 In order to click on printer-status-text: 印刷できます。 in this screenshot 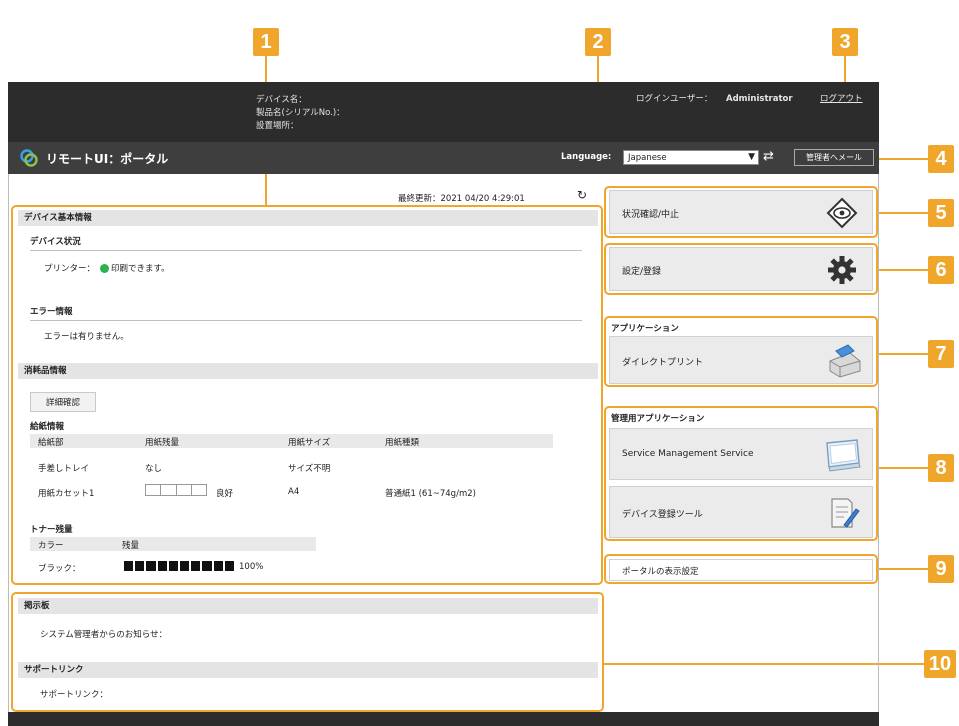, I will do `click(140, 269)`.